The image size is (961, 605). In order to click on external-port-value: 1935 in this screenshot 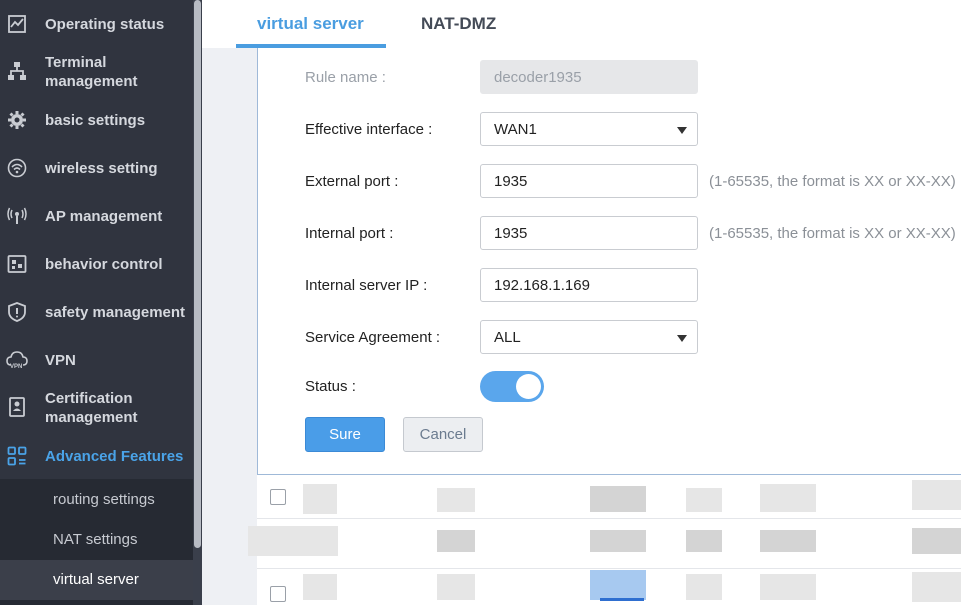, I will do `click(511, 181)`.